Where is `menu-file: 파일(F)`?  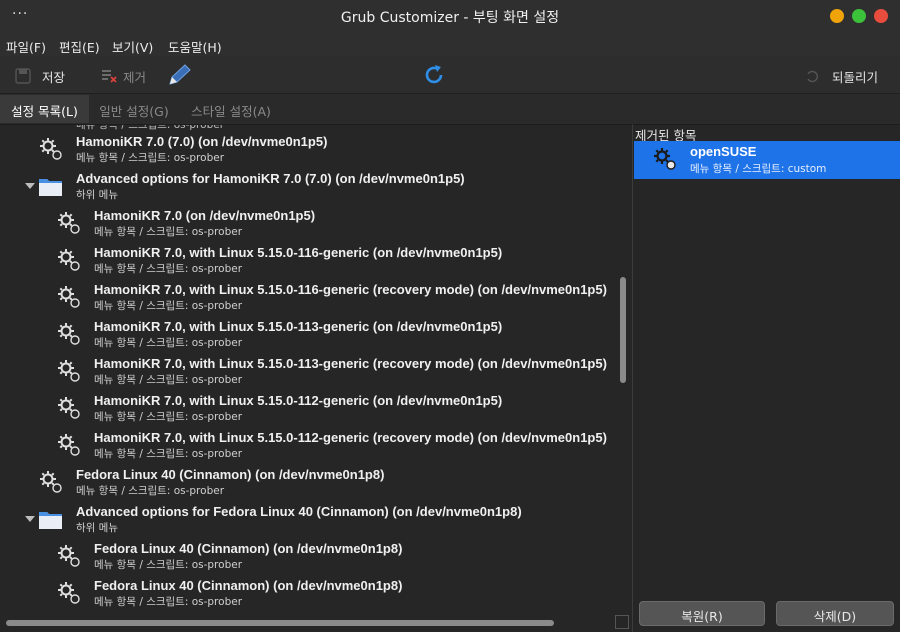 menu-file: 파일(F) is located at coordinates (26, 46).